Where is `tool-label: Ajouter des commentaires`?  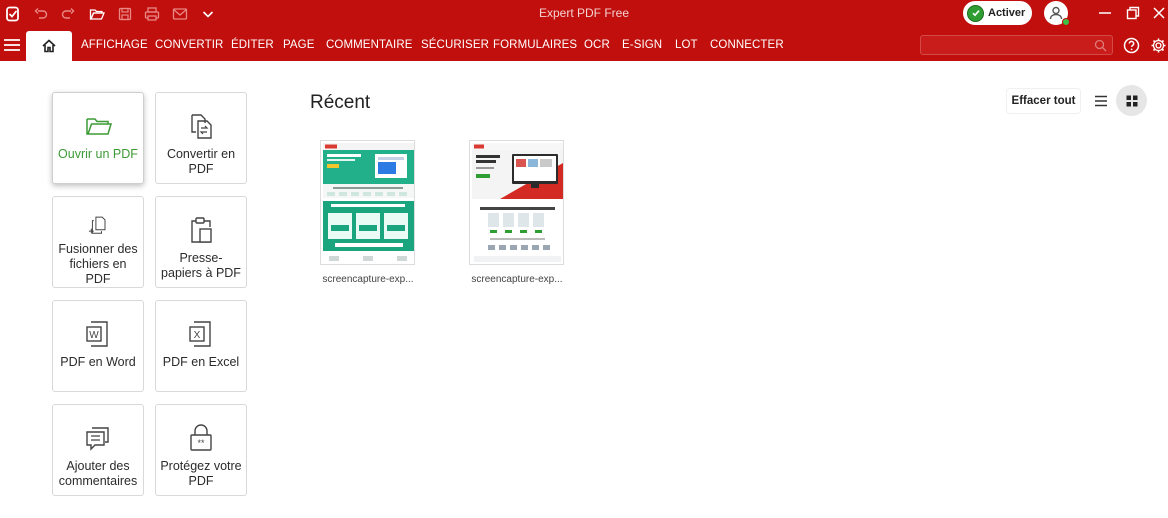
tool-label: Ajouter des commentaires is located at coordinates (98, 473).